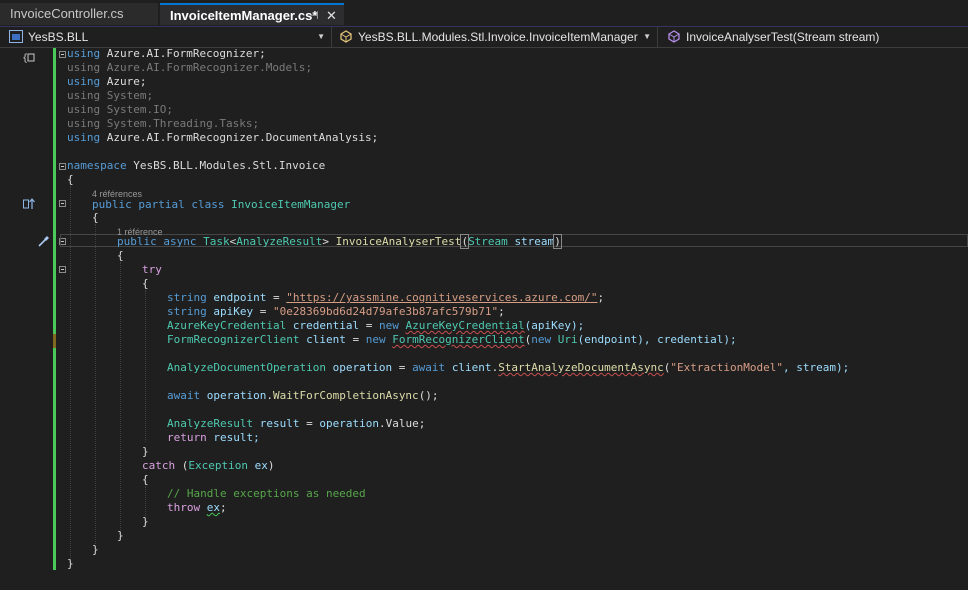 The width and height of the screenshot is (968, 590). Describe the element at coordinates (196, 165) in the screenshot. I see `code-line: namespace YesBS.BLL.Modules.Stl.Invoice` at that location.